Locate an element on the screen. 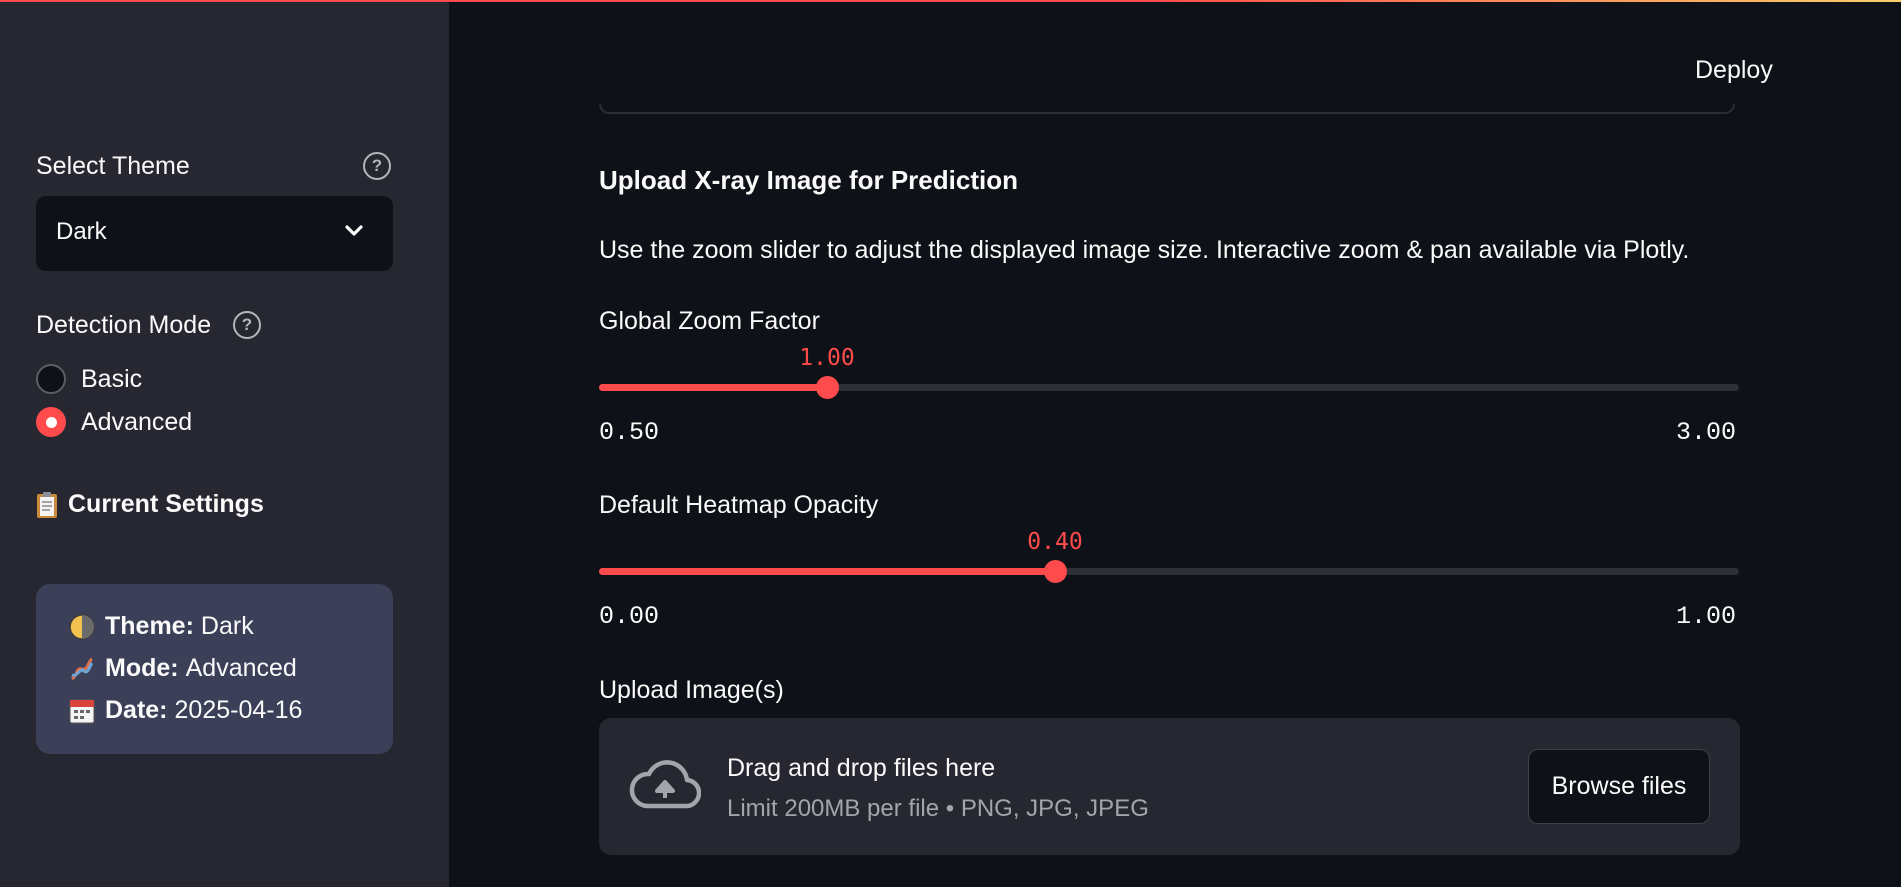 Image resolution: width=1901 pixels, height=887 pixels. theme-select-value: Dark is located at coordinates (81, 231).